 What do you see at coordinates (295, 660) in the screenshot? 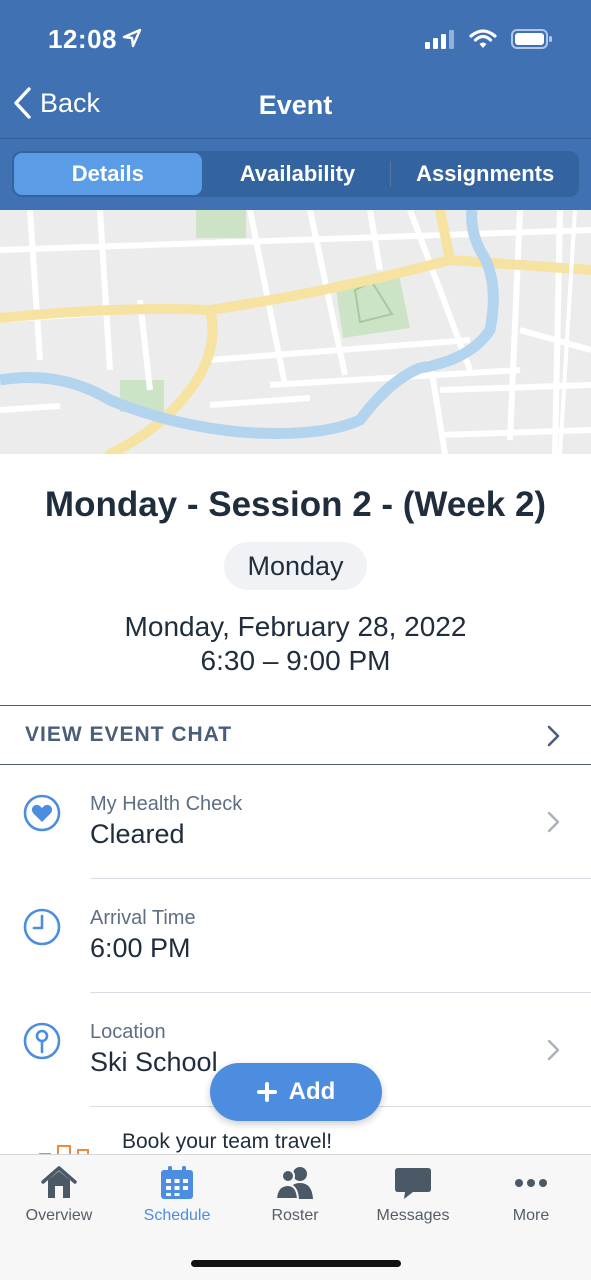
I see `event-time-range: 6:30 – 9:00 PM` at bounding box center [295, 660].